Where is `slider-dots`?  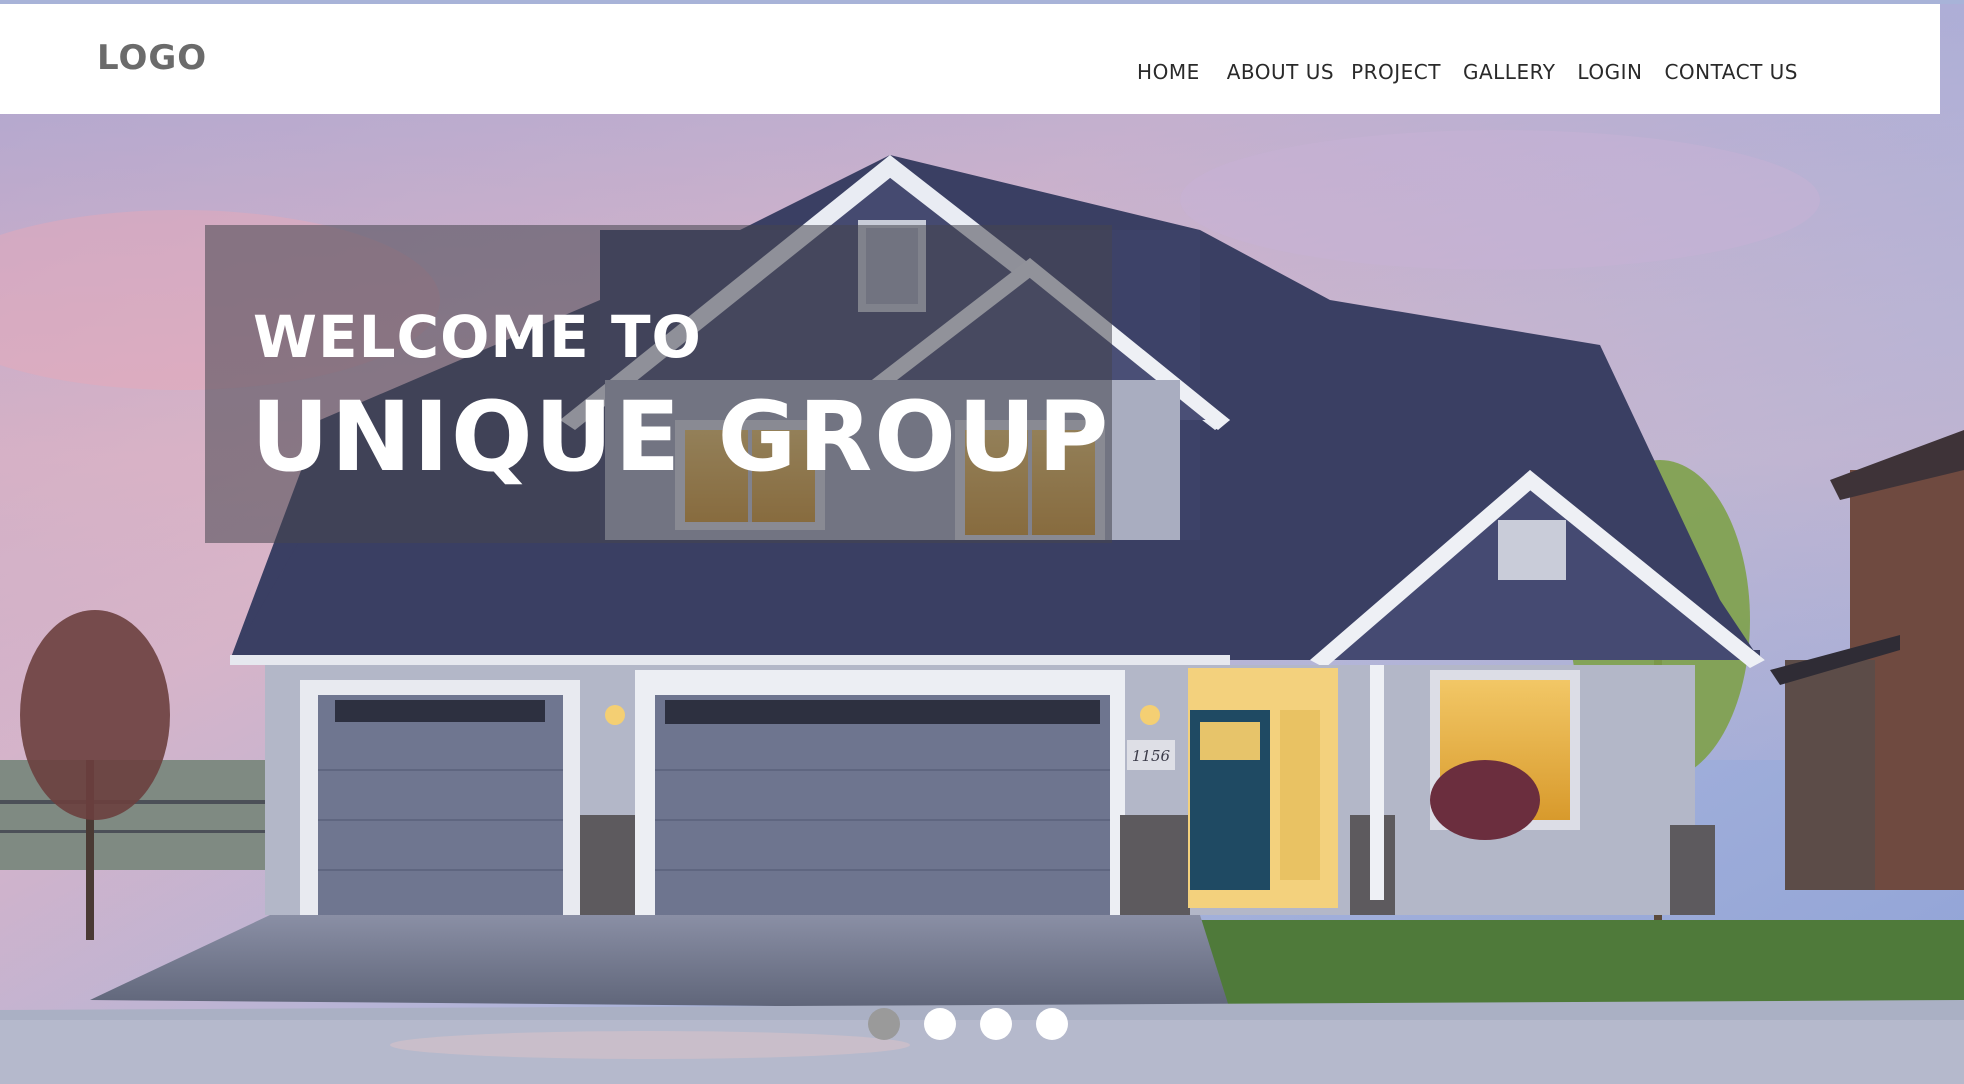 slider-dots is located at coordinates (968, 1024).